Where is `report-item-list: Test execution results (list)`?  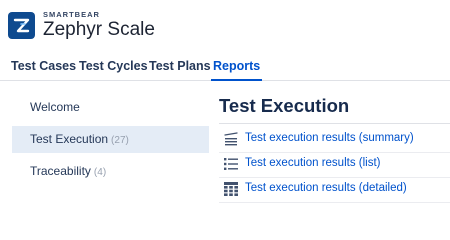
report-item-list: Test execution results (list) is located at coordinates (334, 165).